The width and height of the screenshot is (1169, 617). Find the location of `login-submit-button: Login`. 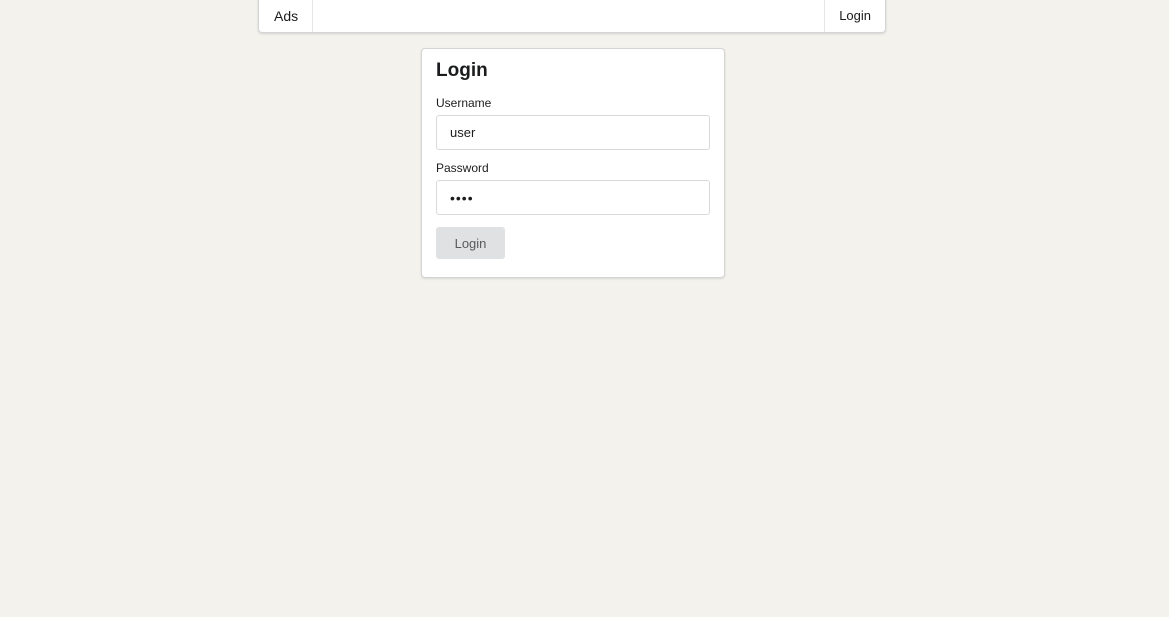

login-submit-button: Login is located at coordinates (470, 243).